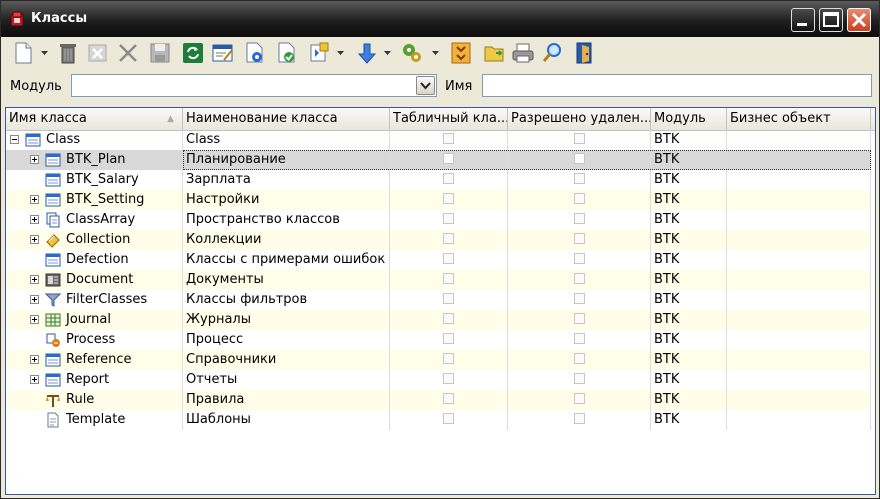  What do you see at coordinates (286, 200) in the screenshot?
I see `class-title-cell: Настройки` at bounding box center [286, 200].